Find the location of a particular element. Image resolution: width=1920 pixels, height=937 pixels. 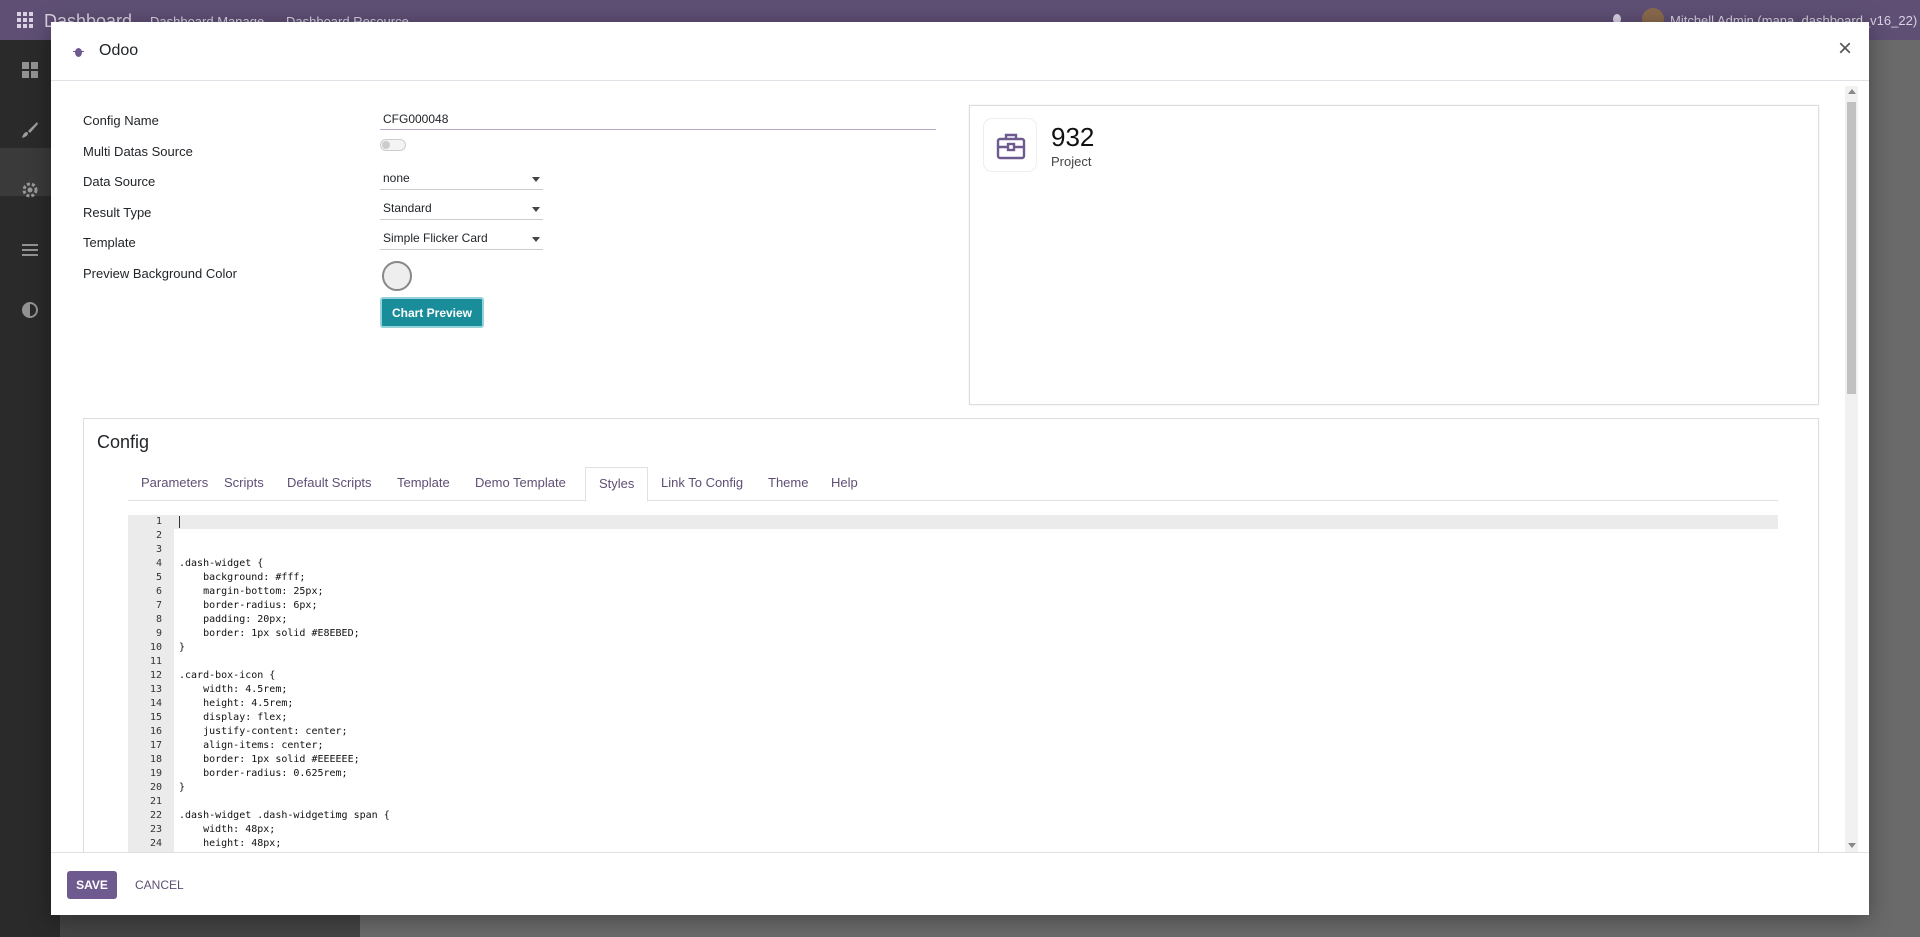

code-text: align-items: center; is located at coordinates (251, 745).